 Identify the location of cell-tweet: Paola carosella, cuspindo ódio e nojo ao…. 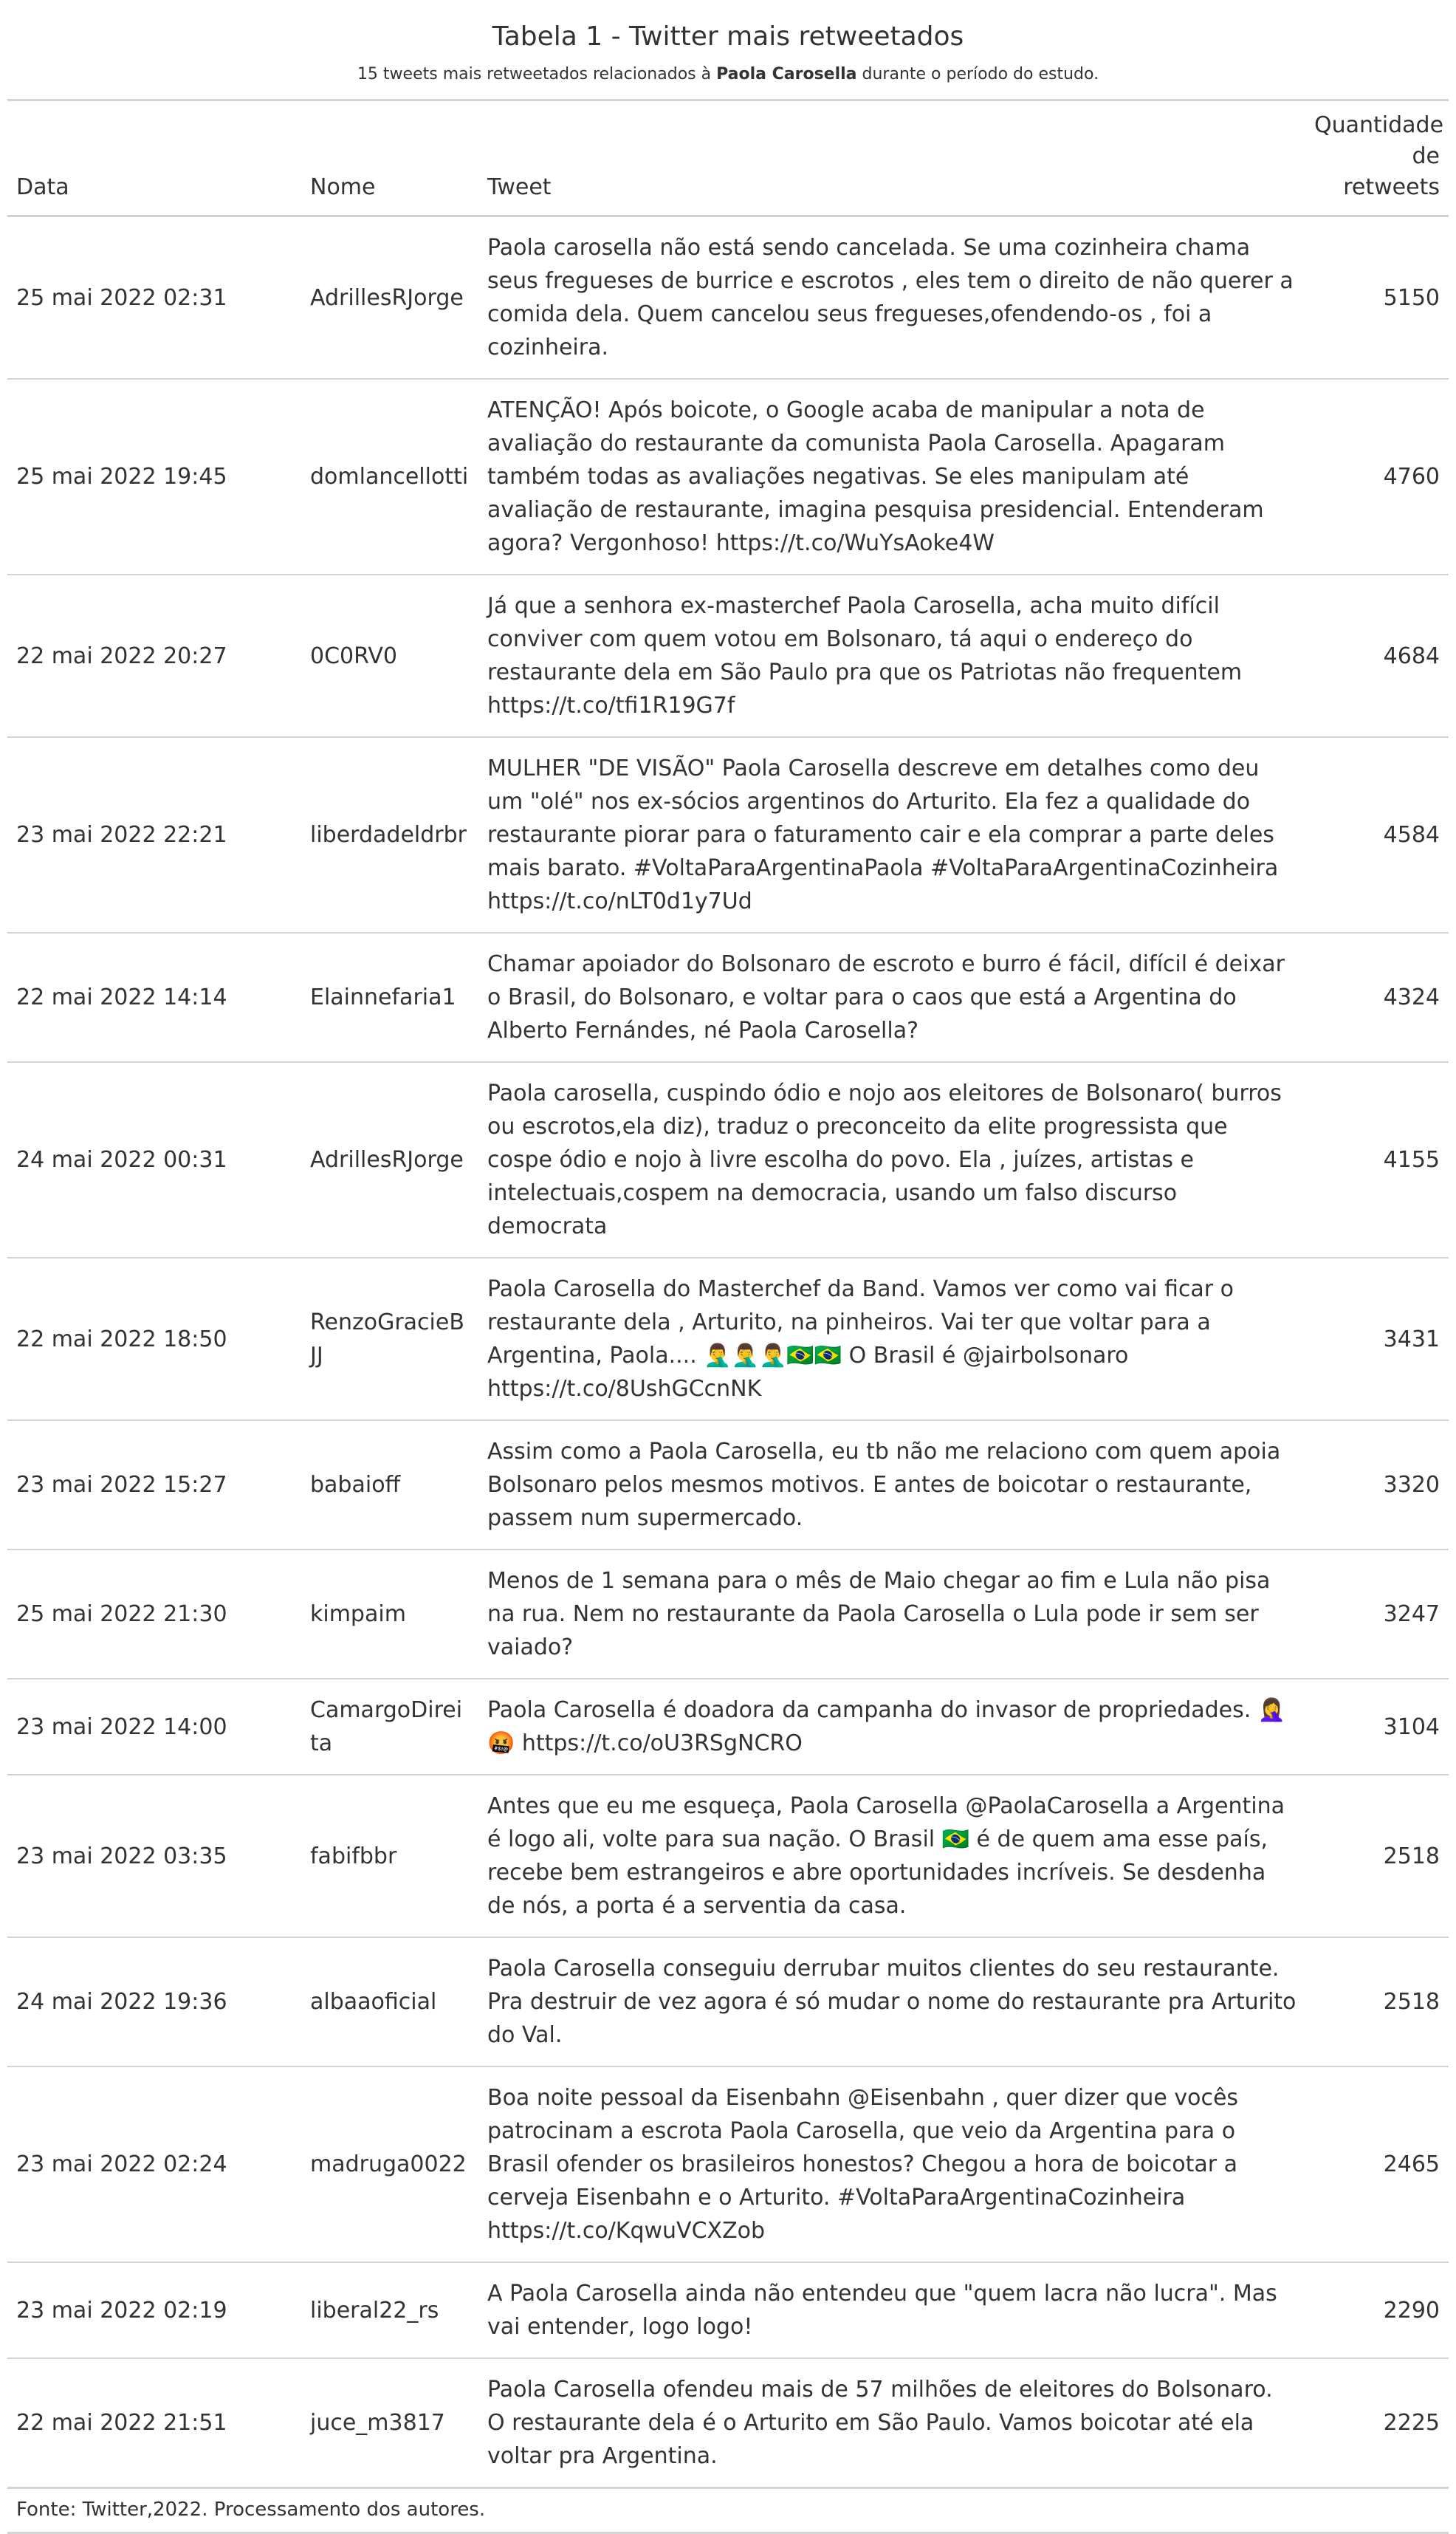
(892, 1160).